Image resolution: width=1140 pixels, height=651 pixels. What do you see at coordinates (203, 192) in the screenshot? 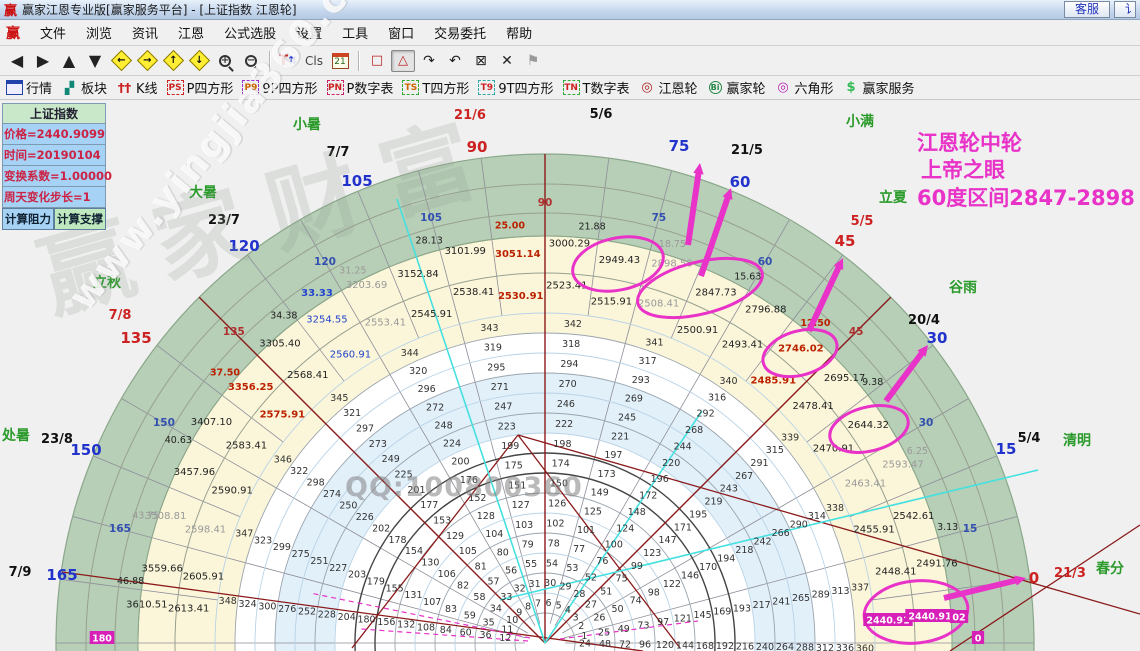
I see `svg-text: 大暑` at bounding box center [203, 192].